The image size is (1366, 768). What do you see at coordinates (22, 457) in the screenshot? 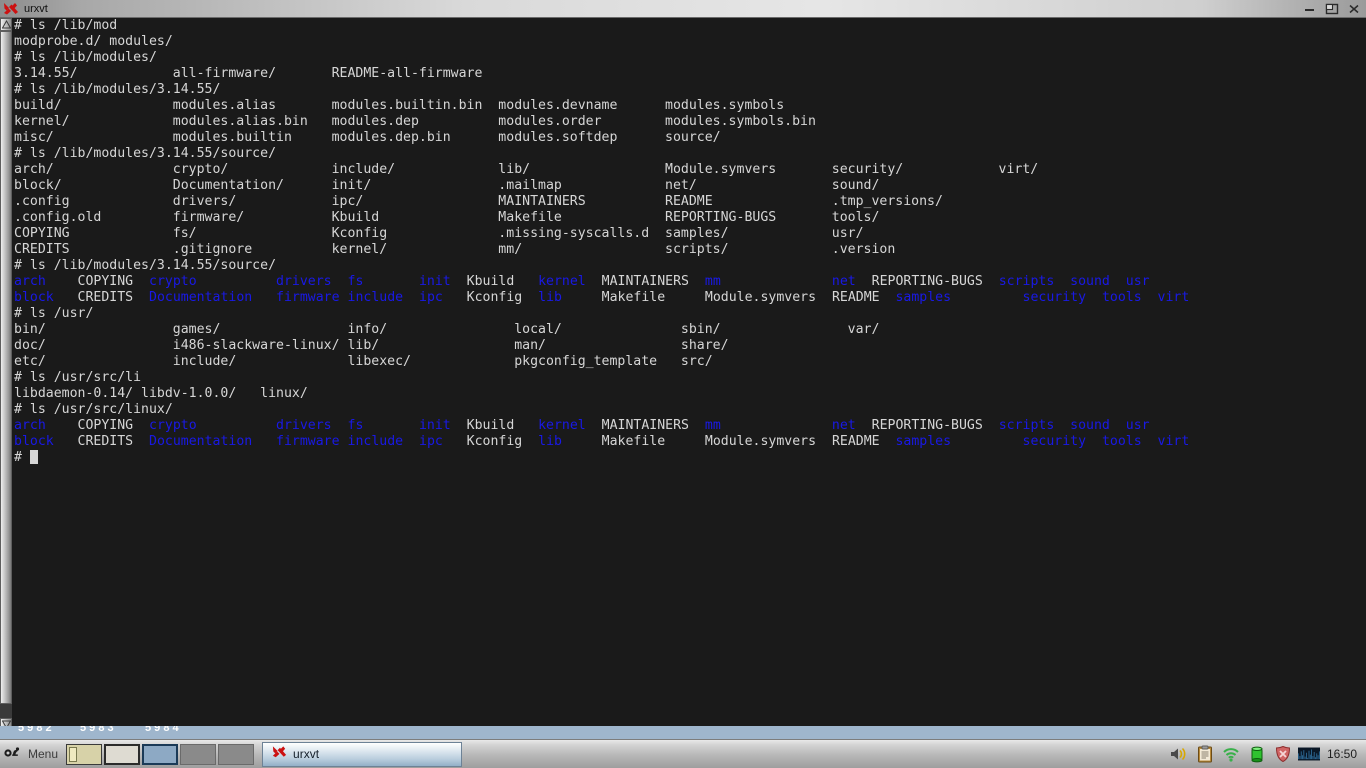
I see `terminal-text: #` at bounding box center [22, 457].